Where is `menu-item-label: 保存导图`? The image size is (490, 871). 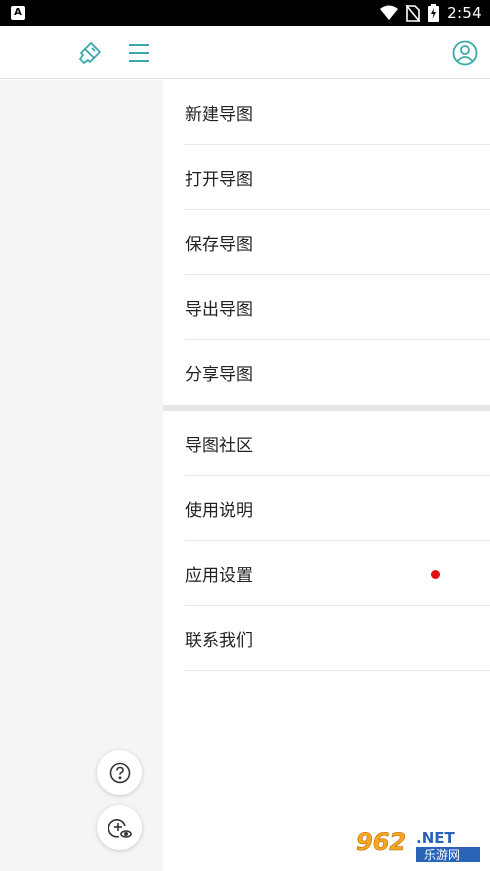
menu-item-label: 保存导图 is located at coordinates (219, 244).